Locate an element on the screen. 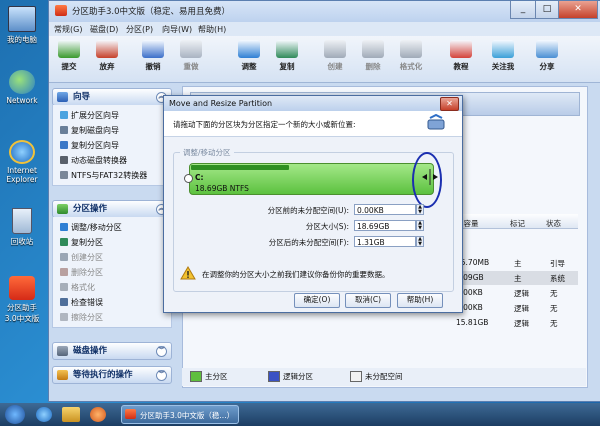  toolbar-button-undo: 撤销 is located at coordinates (153, 56).